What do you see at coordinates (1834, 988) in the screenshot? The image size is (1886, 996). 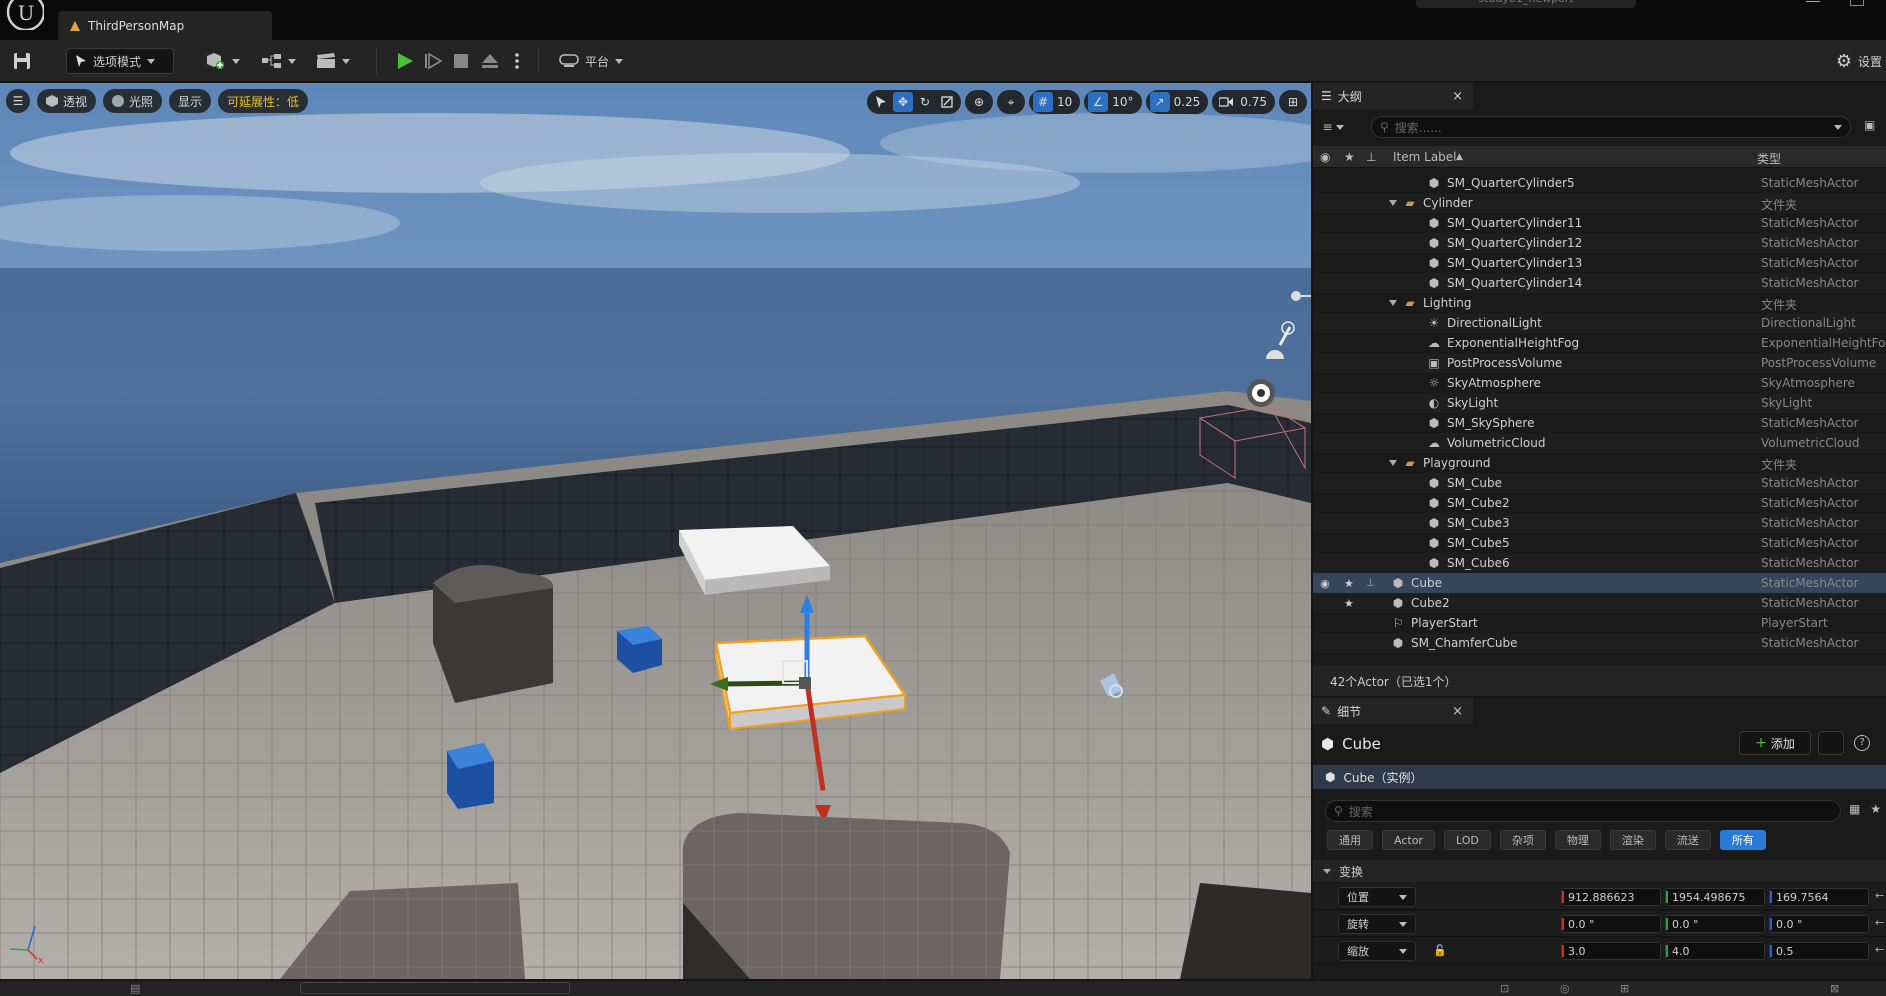 I see `revision-control-icon: ⊠` at bounding box center [1834, 988].